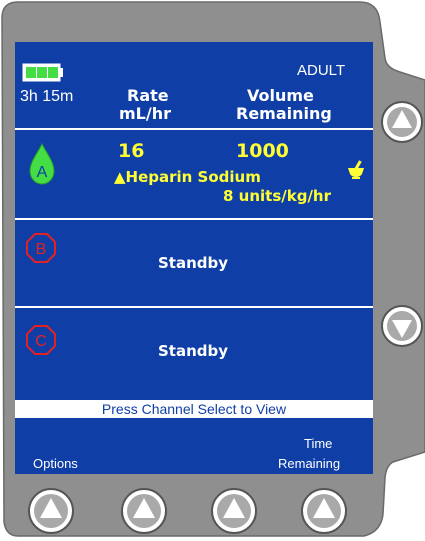  What do you see at coordinates (187, 177) in the screenshot?
I see `channel-a-drug: ▲Heparin Sodium` at bounding box center [187, 177].